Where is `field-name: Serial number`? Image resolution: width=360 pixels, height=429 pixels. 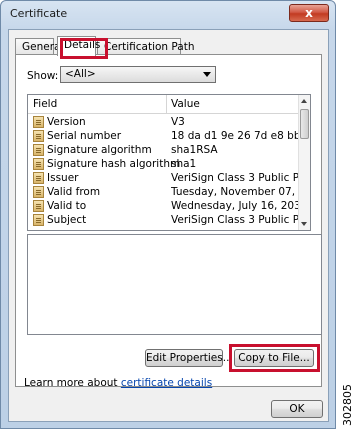
field-name: Serial number is located at coordinates (84, 136).